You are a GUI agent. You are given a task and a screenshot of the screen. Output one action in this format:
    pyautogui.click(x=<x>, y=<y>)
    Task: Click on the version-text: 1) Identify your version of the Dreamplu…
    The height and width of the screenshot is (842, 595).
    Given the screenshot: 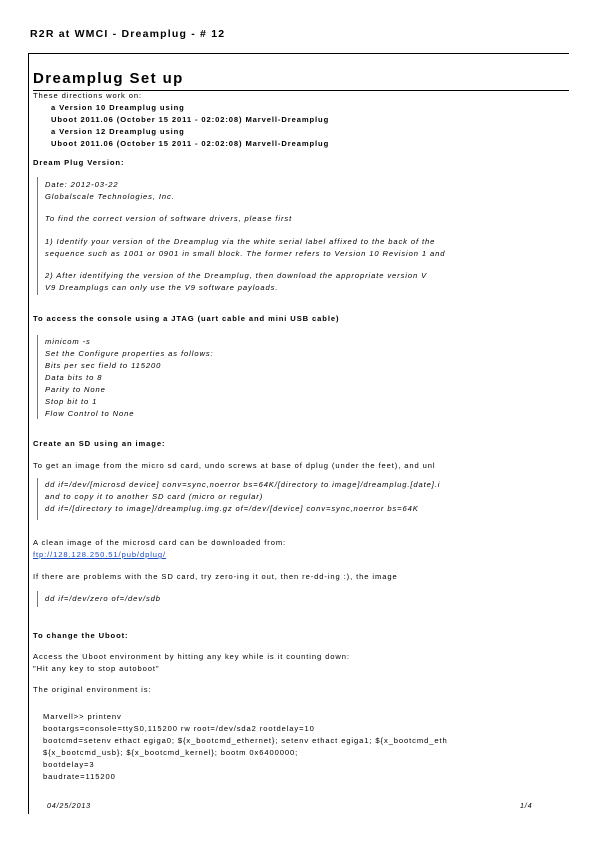 What is the action you would take?
    pyautogui.click(x=240, y=241)
    